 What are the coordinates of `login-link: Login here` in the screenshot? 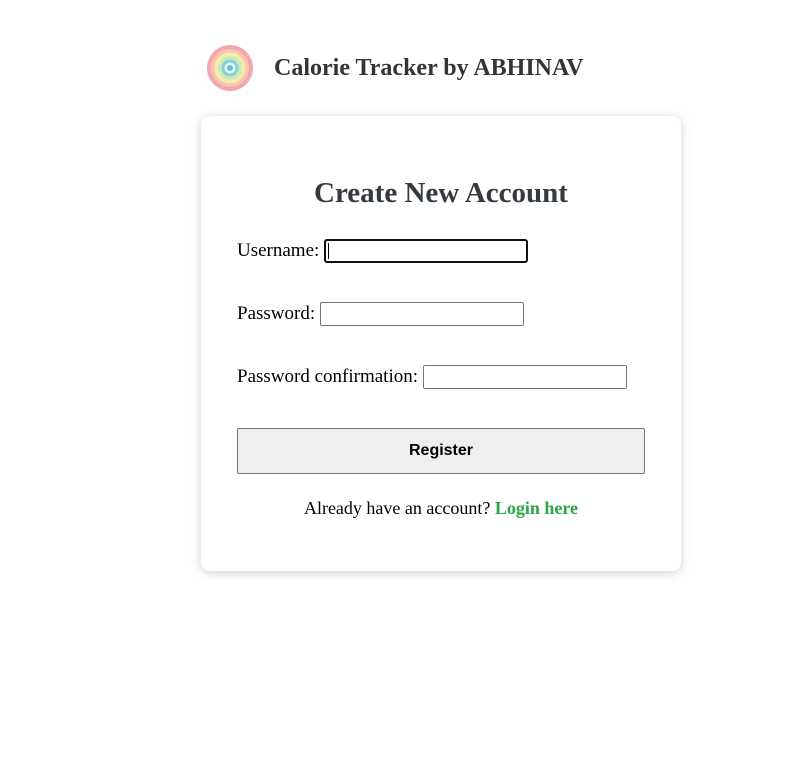 It's located at (536, 508).